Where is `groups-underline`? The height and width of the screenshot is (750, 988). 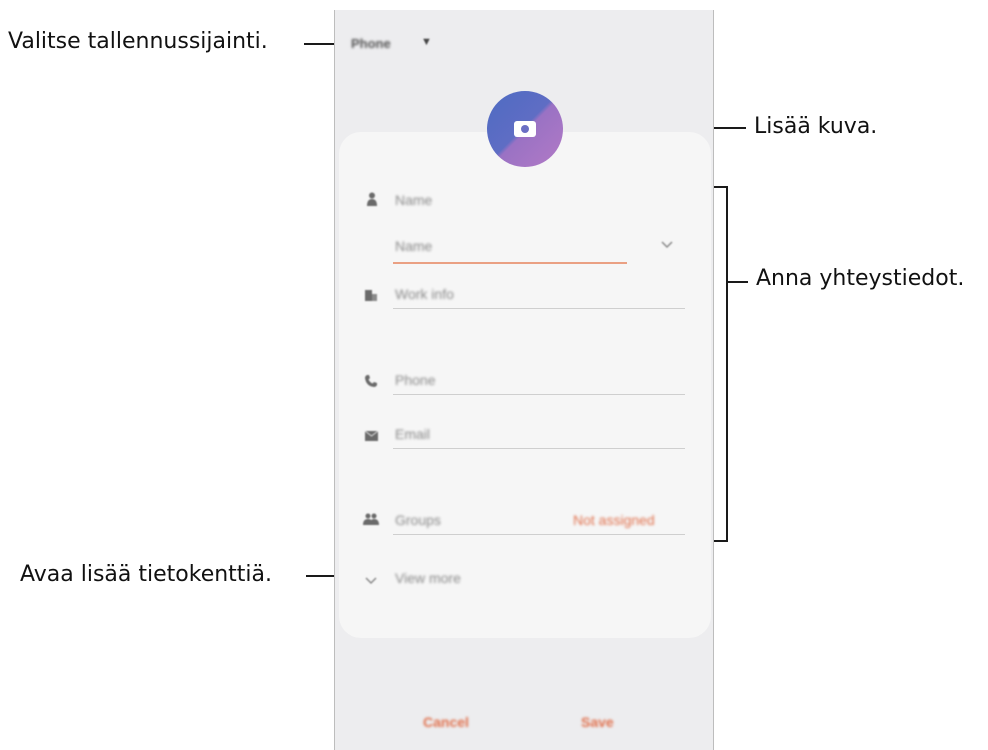 groups-underline is located at coordinates (539, 534).